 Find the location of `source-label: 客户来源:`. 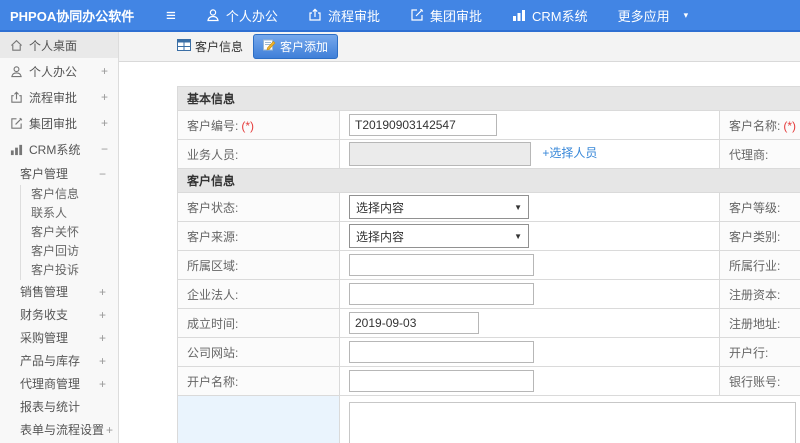

source-label: 客户来源: is located at coordinates (258, 236).